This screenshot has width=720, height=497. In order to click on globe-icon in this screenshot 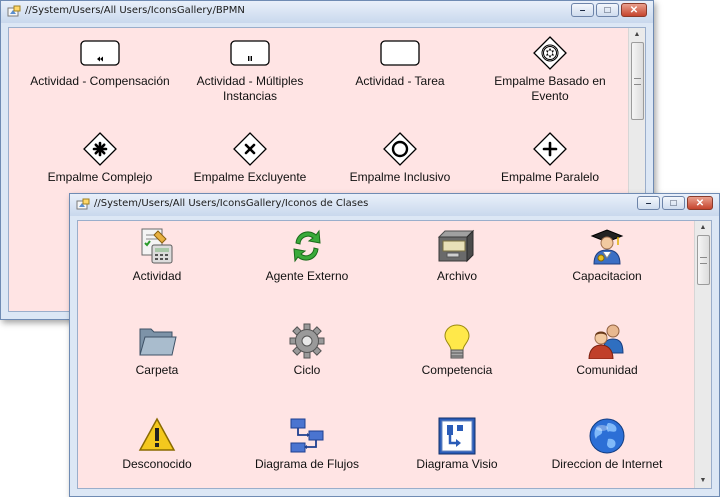, I will do `click(607, 436)`.